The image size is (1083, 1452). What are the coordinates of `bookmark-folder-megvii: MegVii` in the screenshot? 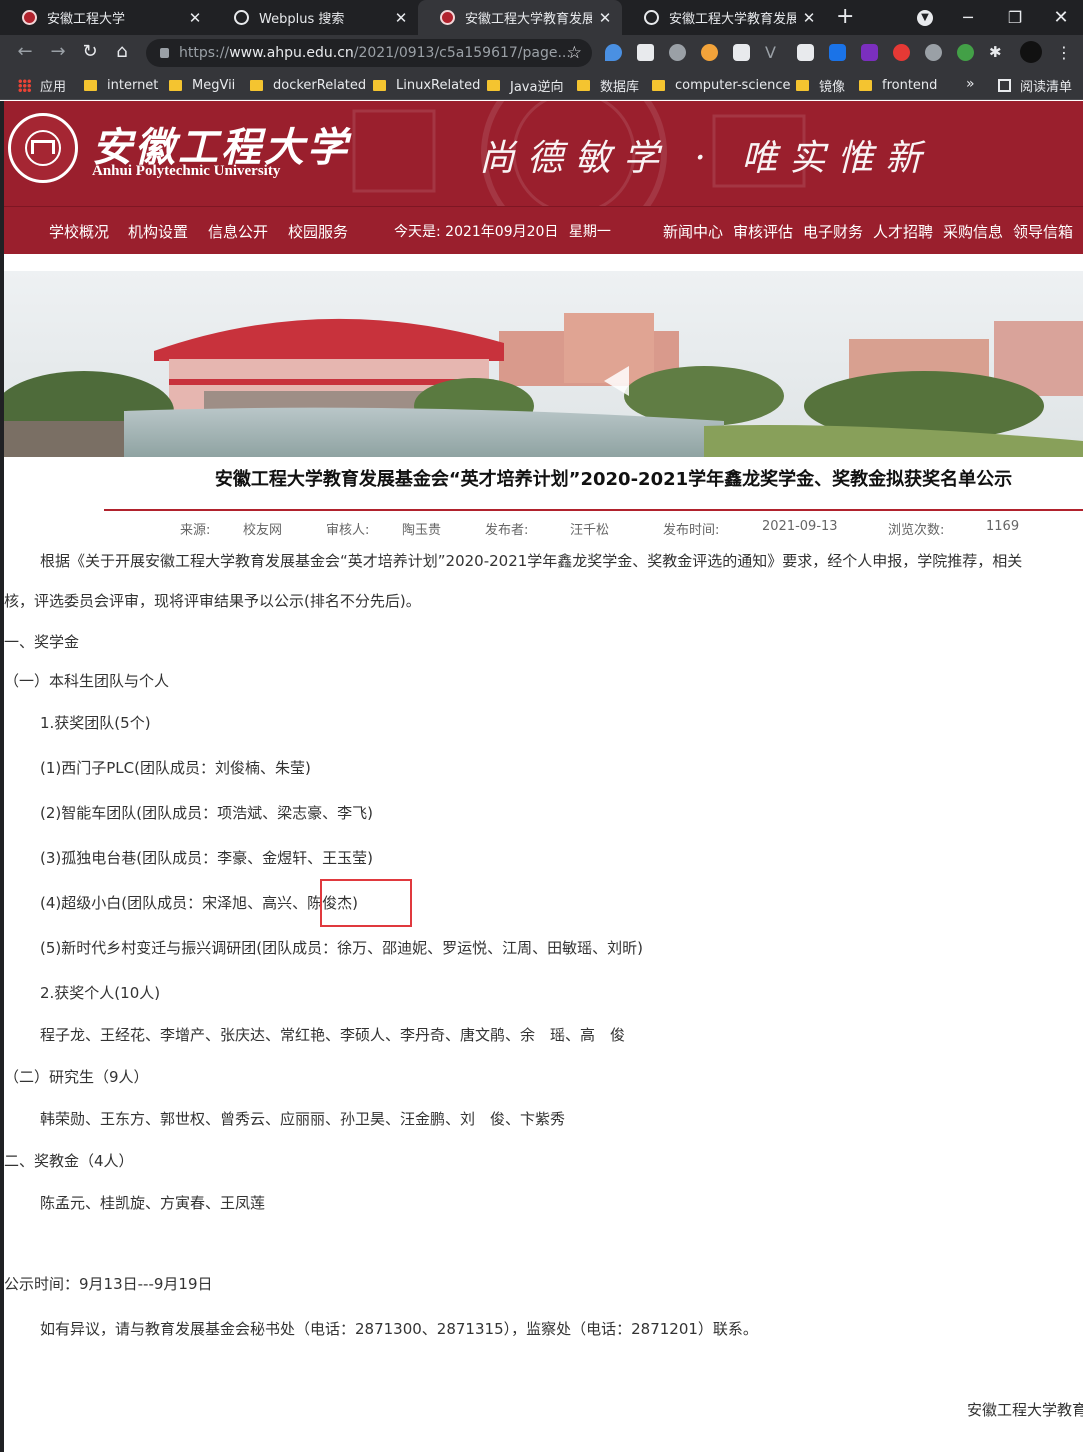 It's located at (202, 85).